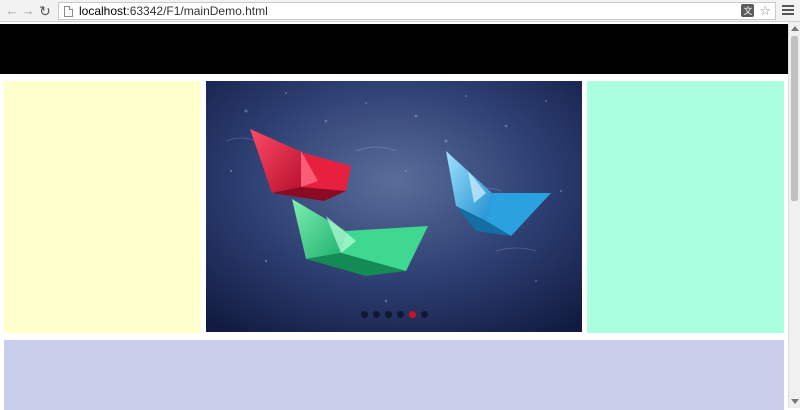  Describe the element at coordinates (795, 28) in the screenshot. I see `scroll-up-arrow` at that location.